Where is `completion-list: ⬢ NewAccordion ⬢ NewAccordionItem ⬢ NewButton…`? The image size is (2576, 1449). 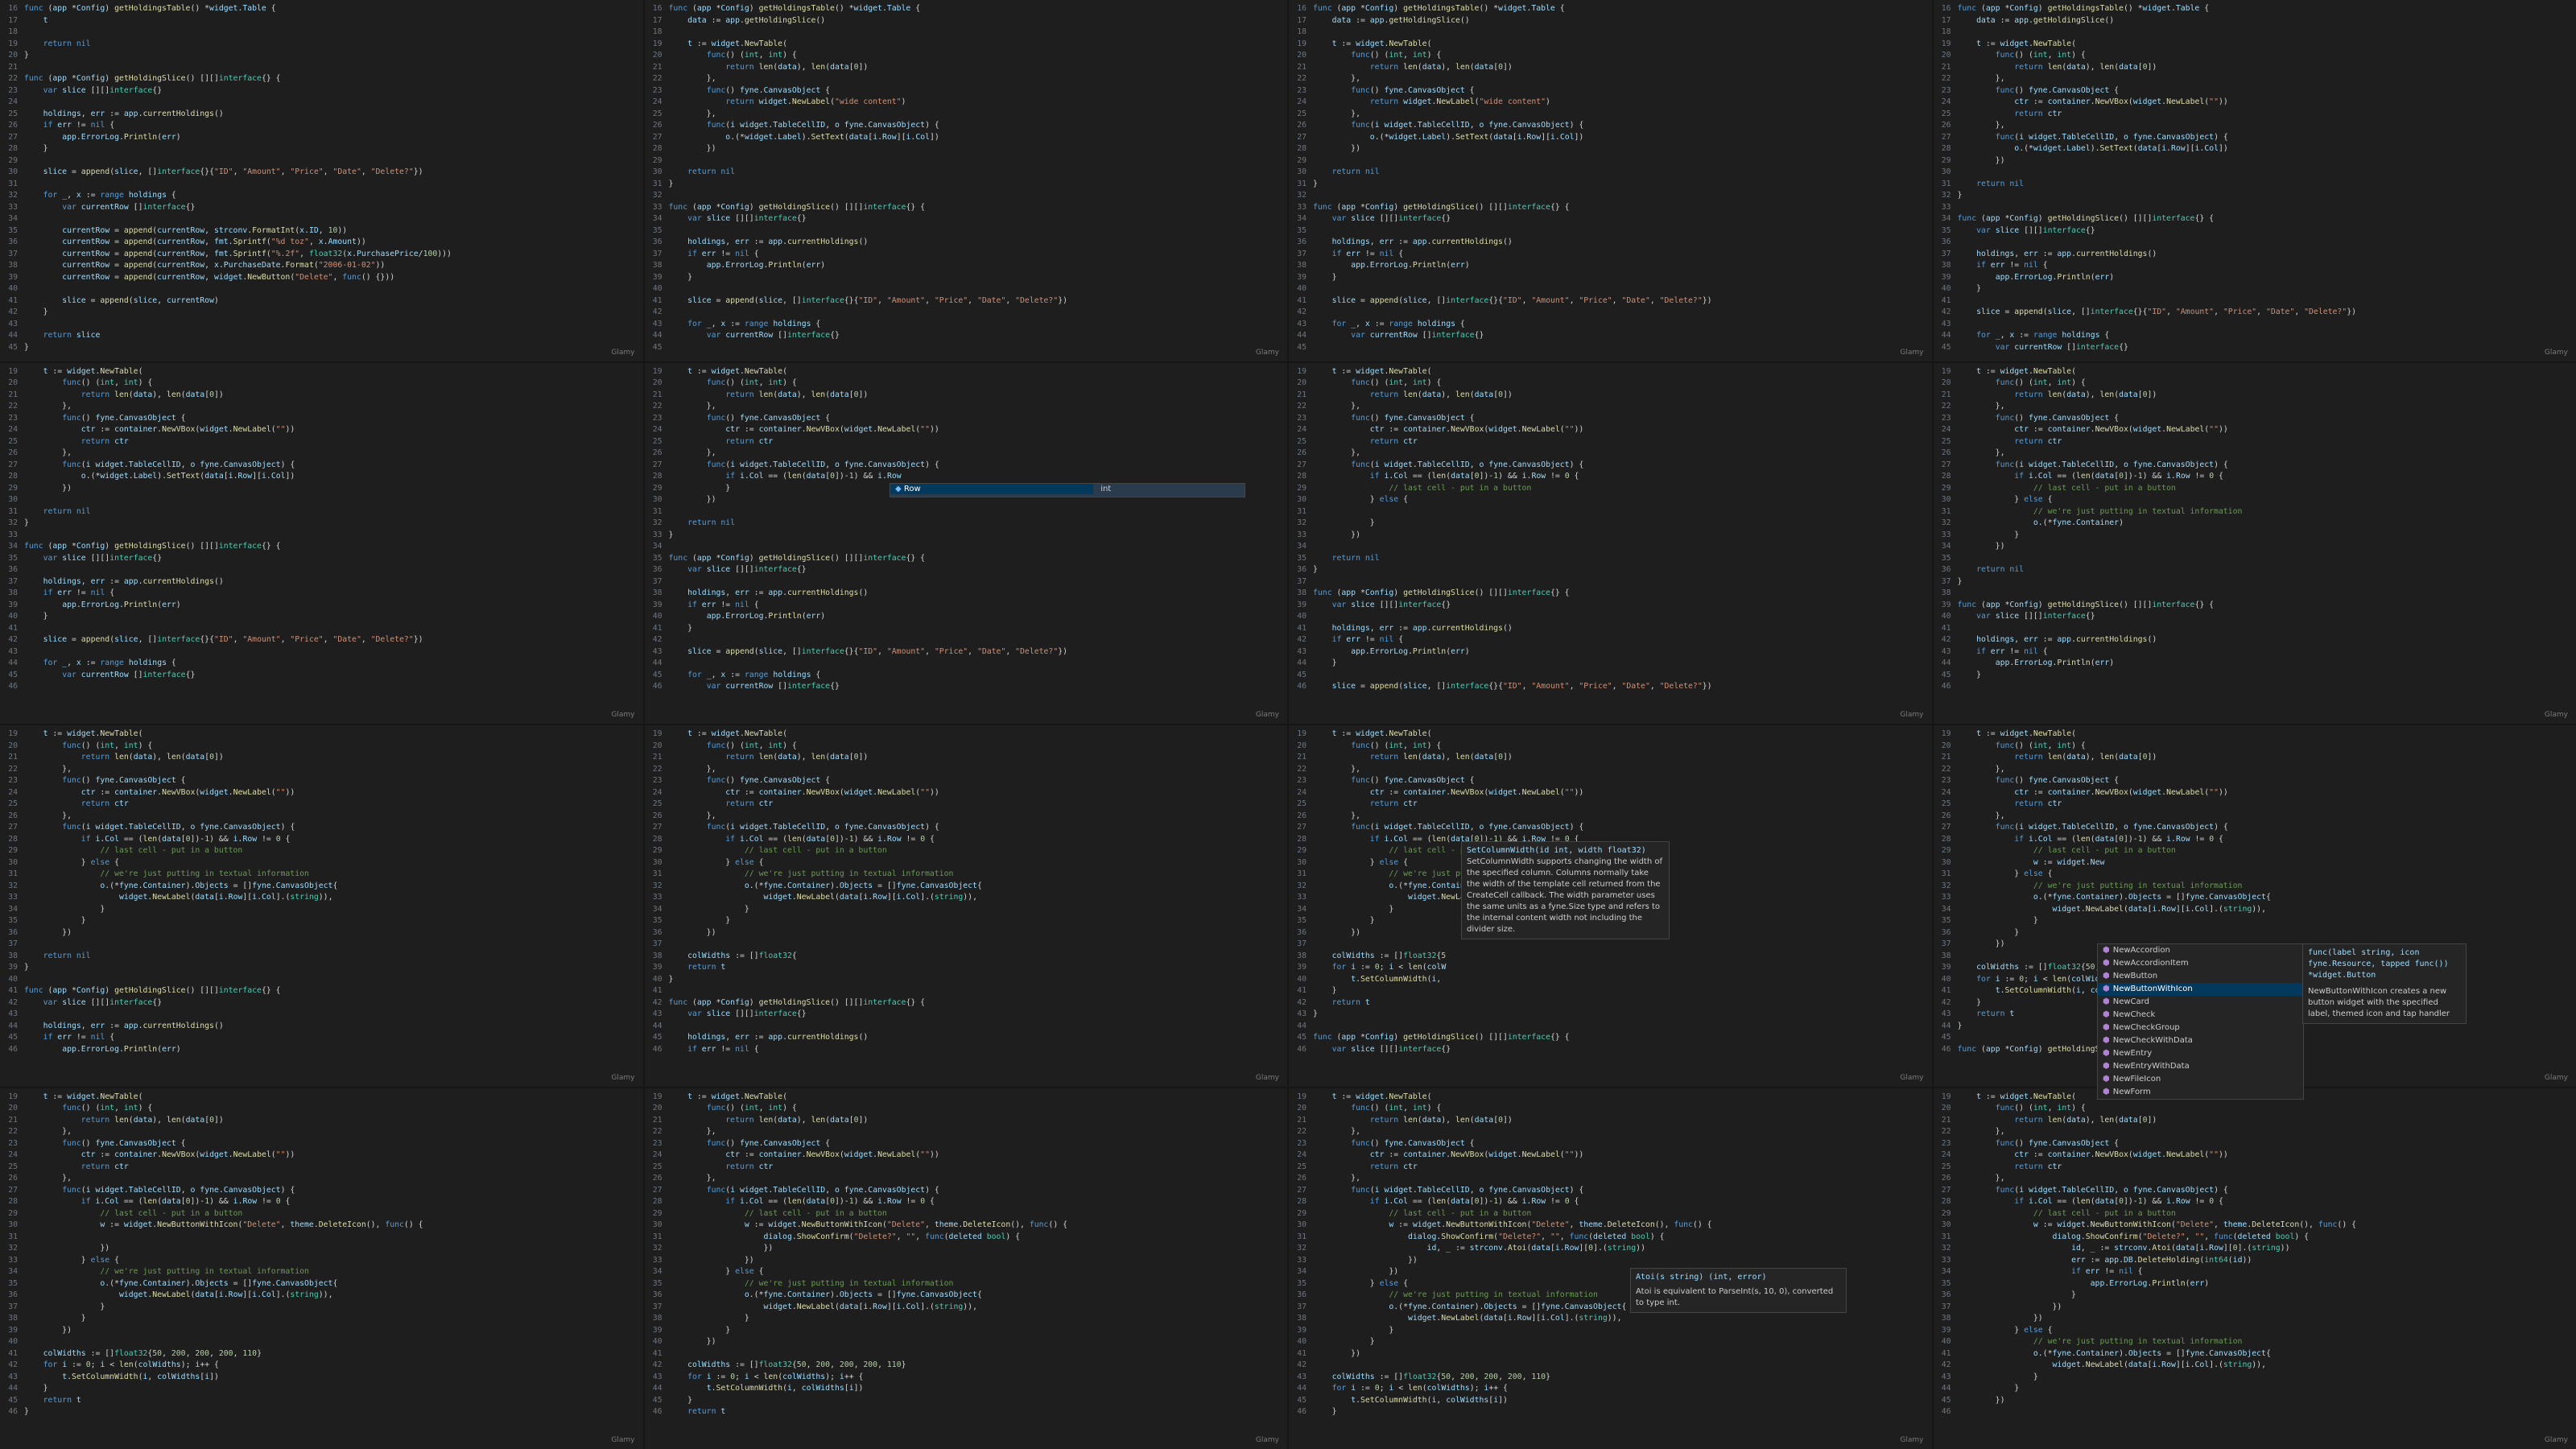
completion-list: ⬢ NewAccordion ⬢ NewAccordionItem ⬢ NewButton… is located at coordinates (2200, 1021).